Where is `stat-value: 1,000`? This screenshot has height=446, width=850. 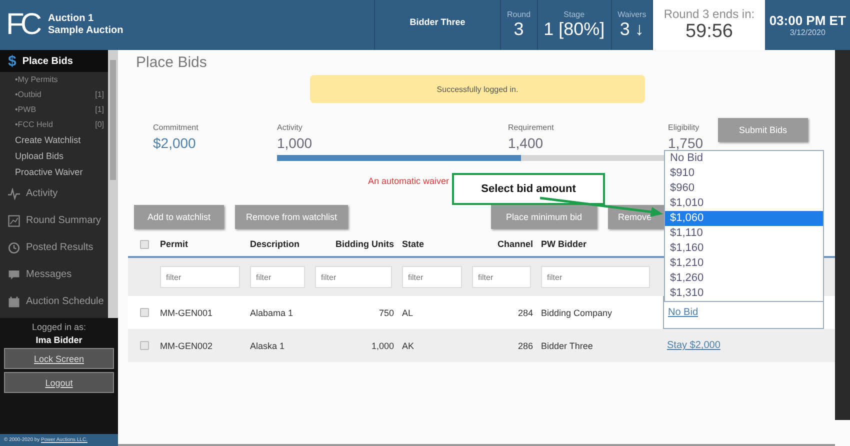 stat-value: 1,000 is located at coordinates (295, 143).